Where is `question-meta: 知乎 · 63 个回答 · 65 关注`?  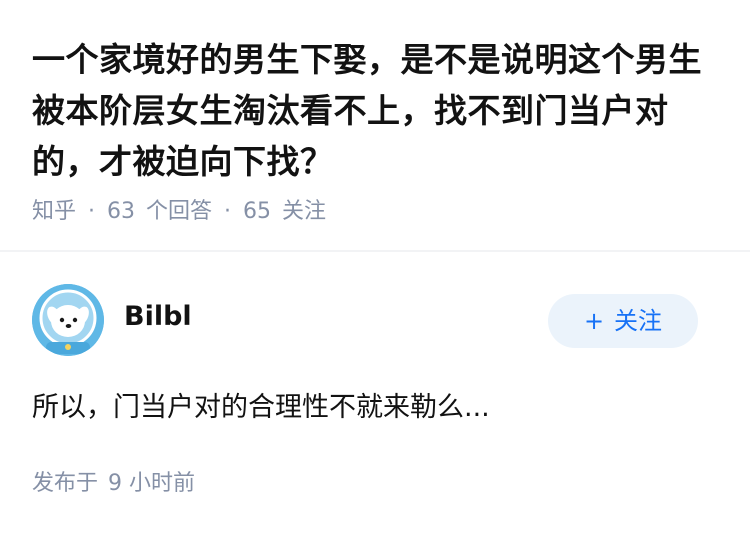 question-meta: 知乎 · 63 个回答 · 65 关注 is located at coordinates (179, 212).